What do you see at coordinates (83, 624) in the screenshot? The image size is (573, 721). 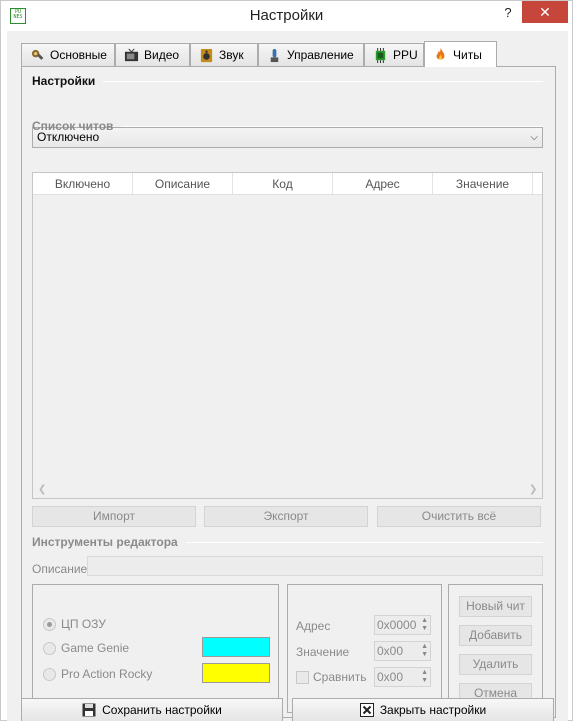 I see `radio-label: ЦП ОЗУ` at bounding box center [83, 624].